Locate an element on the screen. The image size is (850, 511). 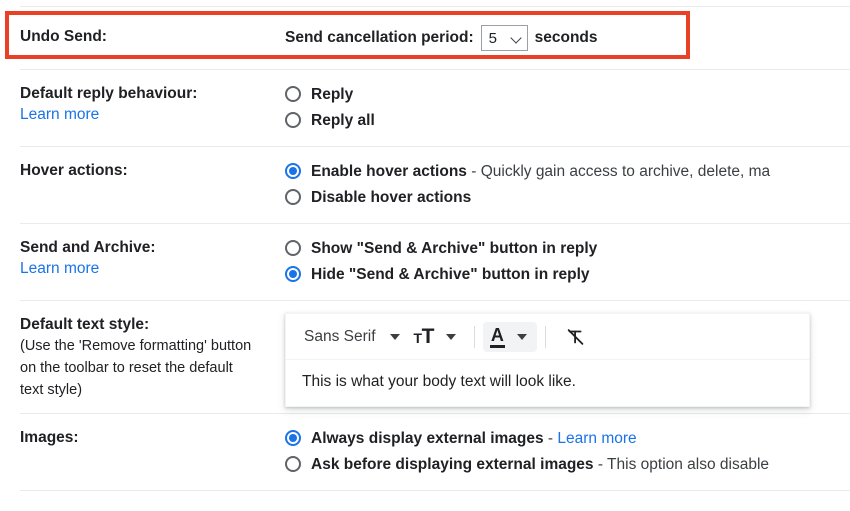
images-label-cell: Images: is located at coordinates (152, 437).